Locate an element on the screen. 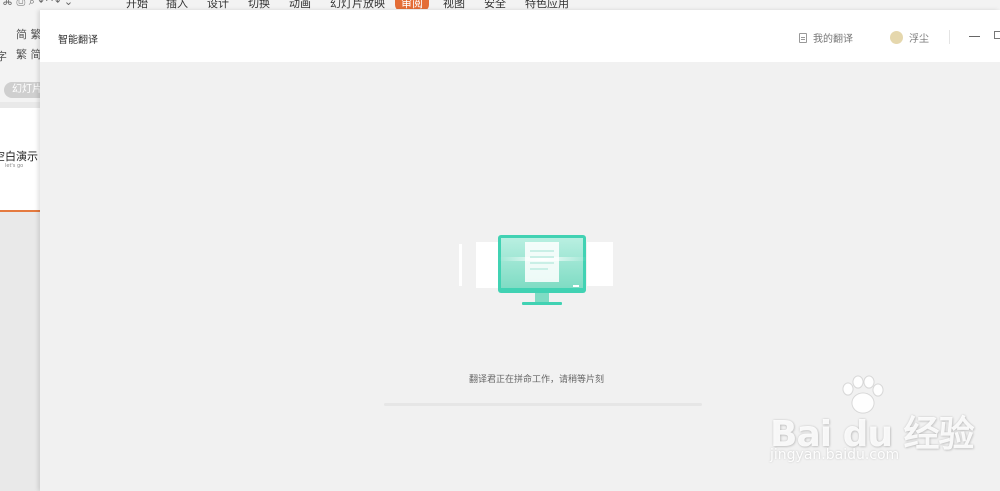  user-account: 浮尘 is located at coordinates (909, 37).